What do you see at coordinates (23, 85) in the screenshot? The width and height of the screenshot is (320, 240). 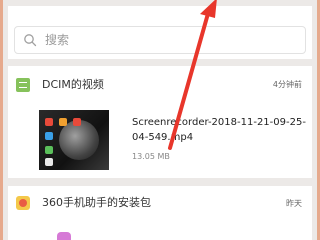 I see `video-folder-icon` at bounding box center [23, 85].